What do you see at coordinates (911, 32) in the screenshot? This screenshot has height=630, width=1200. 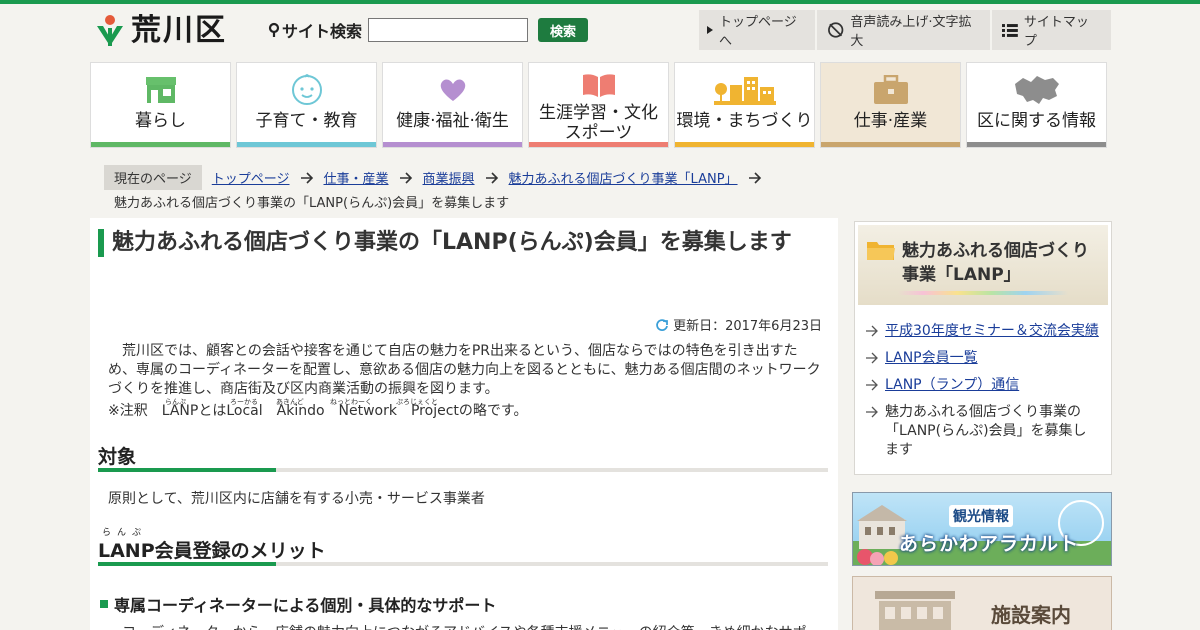 I see `speech-zoom-label: 音声読み上げ·文字拡大` at bounding box center [911, 32].